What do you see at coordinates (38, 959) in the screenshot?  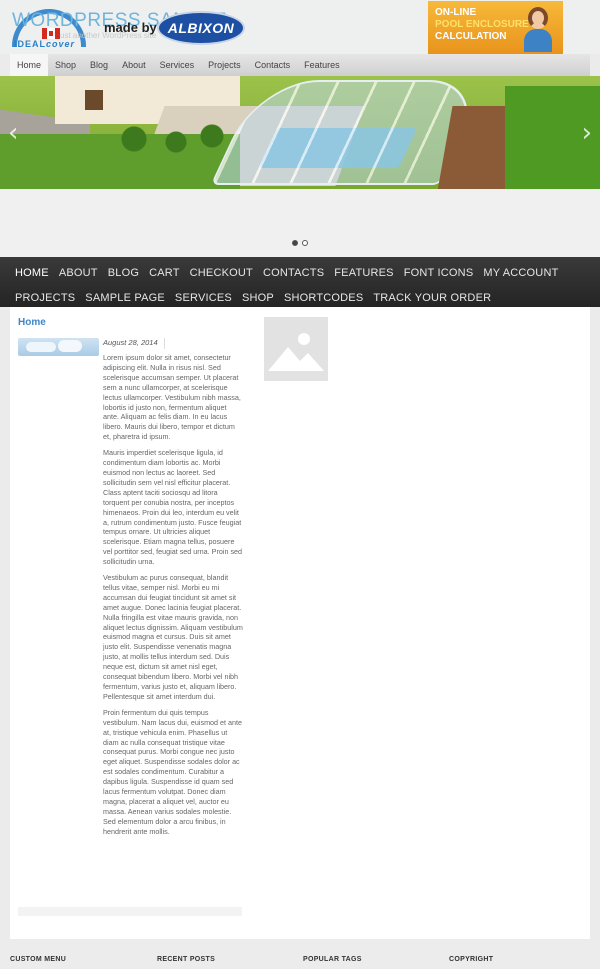 I see `footer-heading-custom-menu: CUSTOM MENU` at bounding box center [38, 959].